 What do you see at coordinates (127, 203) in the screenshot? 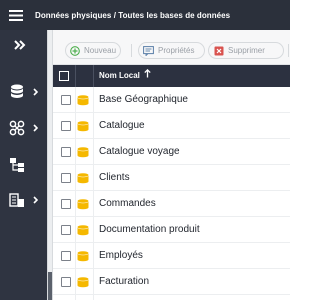
I see `row-name: Commandes` at bounding box center [127, 203].